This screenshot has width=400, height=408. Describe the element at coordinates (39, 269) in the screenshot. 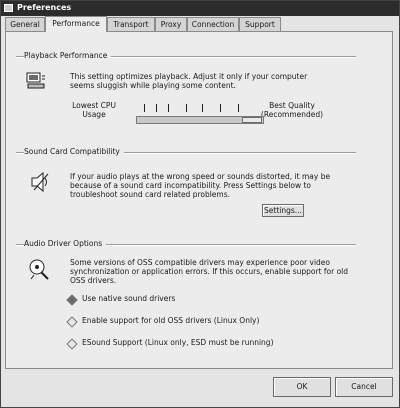

I see `driver-icon` at that location.